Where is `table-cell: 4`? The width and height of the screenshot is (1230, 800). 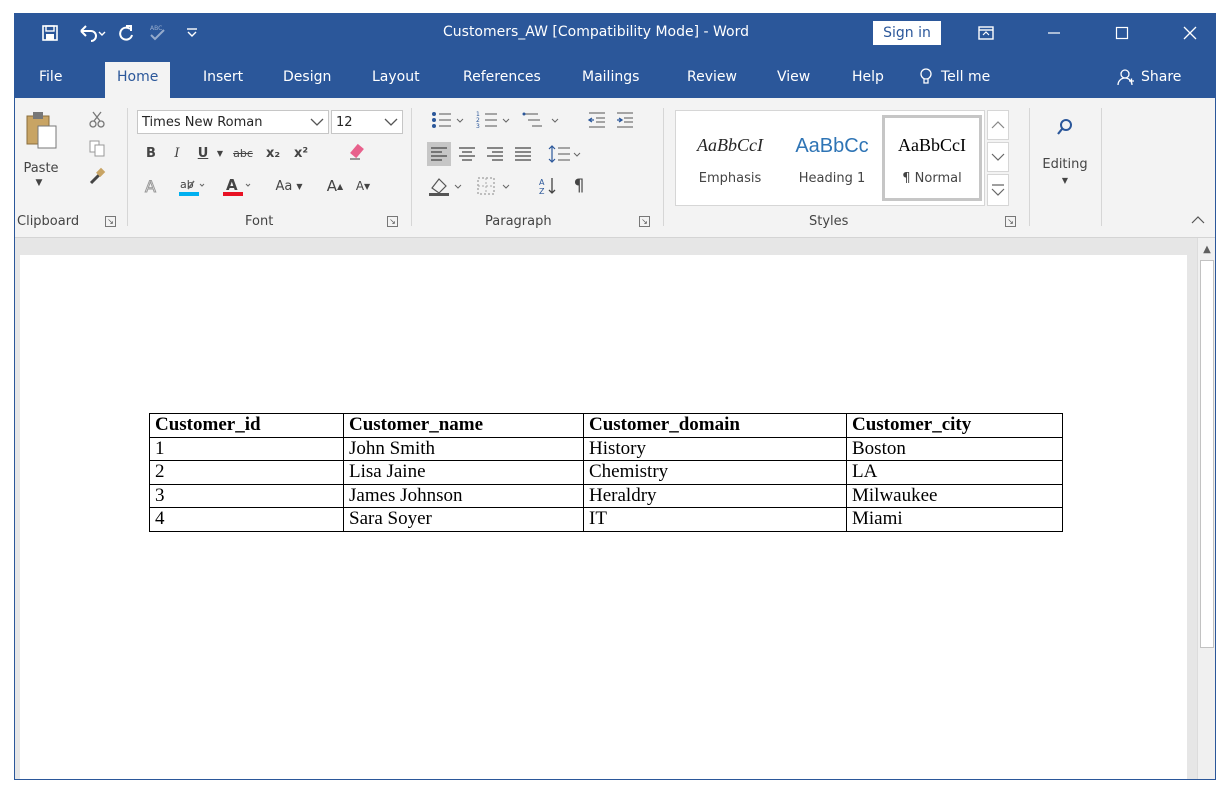
table-cell: 4 is located at coordinates (246, 519).